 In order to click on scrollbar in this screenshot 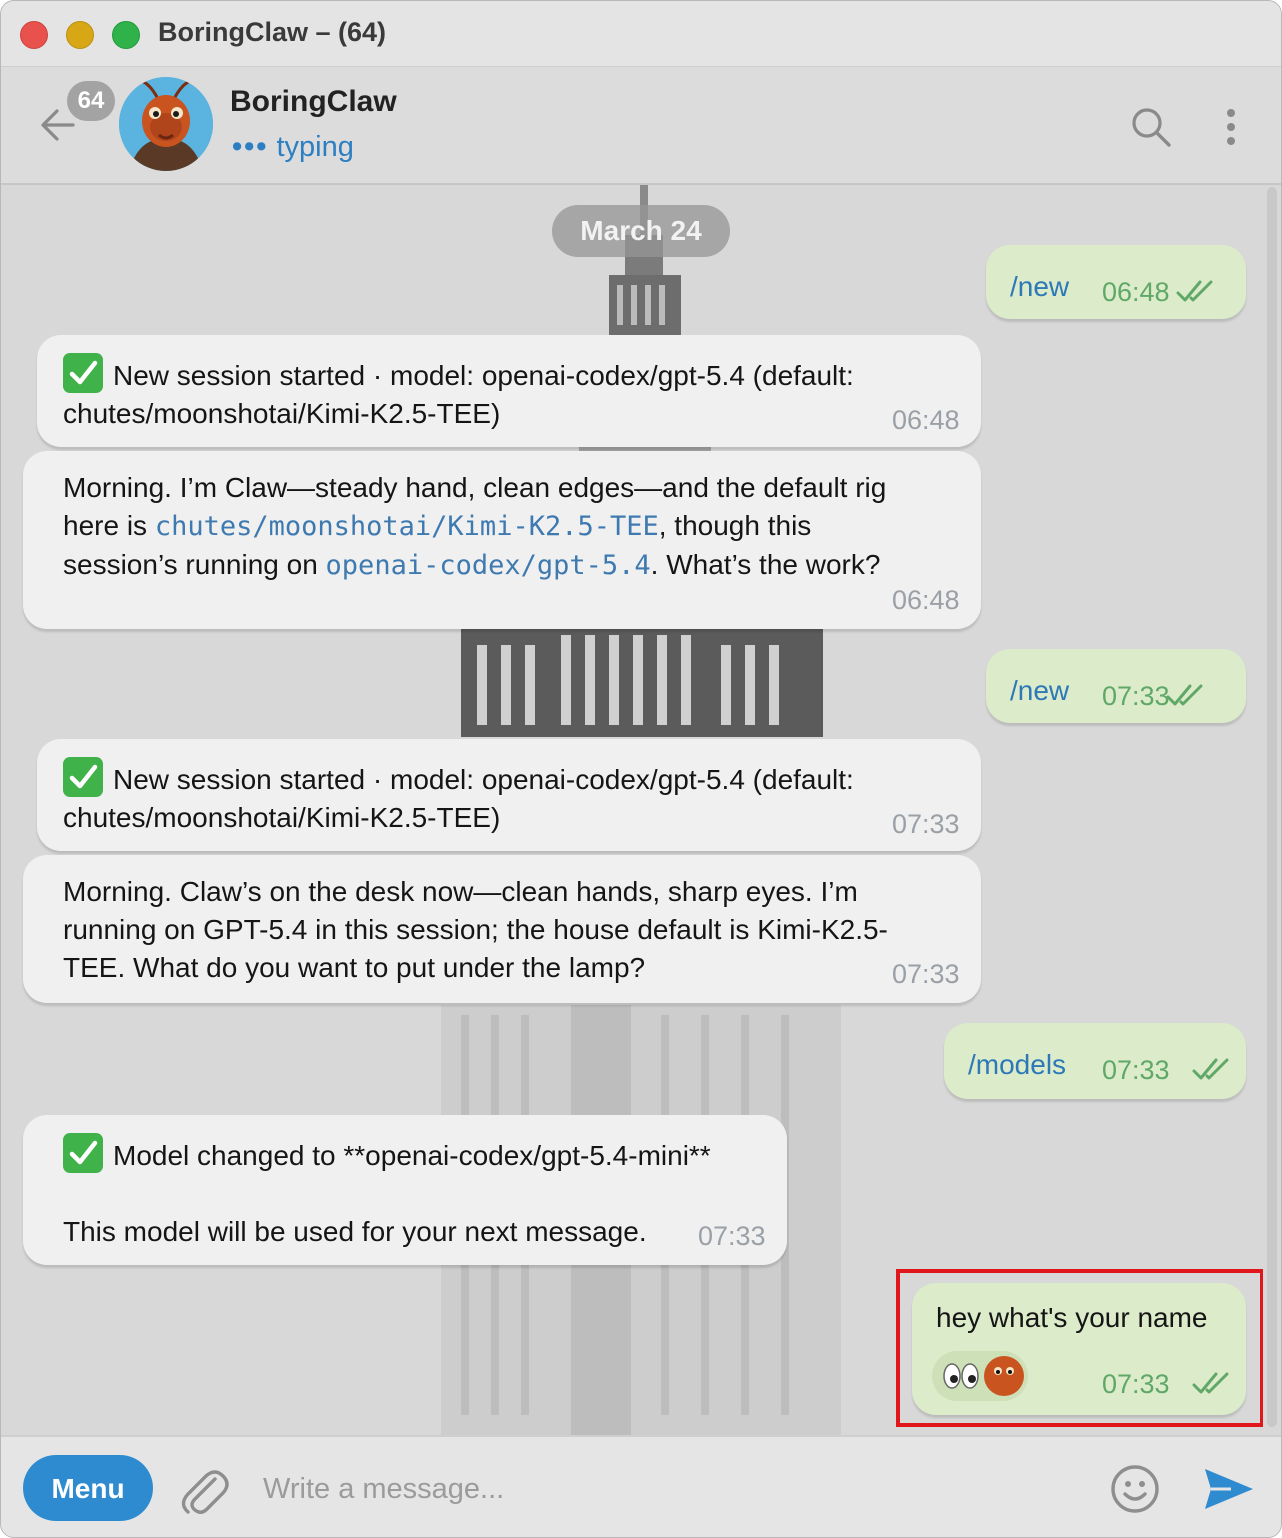, I will do `click(1272, 810)`.